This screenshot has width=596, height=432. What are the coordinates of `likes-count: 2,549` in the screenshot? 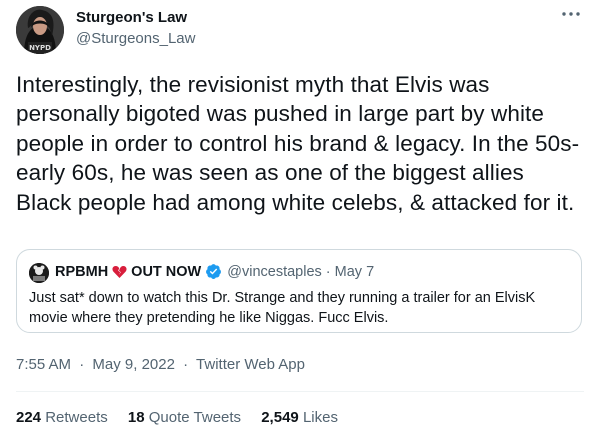 It's located at (280, 417).